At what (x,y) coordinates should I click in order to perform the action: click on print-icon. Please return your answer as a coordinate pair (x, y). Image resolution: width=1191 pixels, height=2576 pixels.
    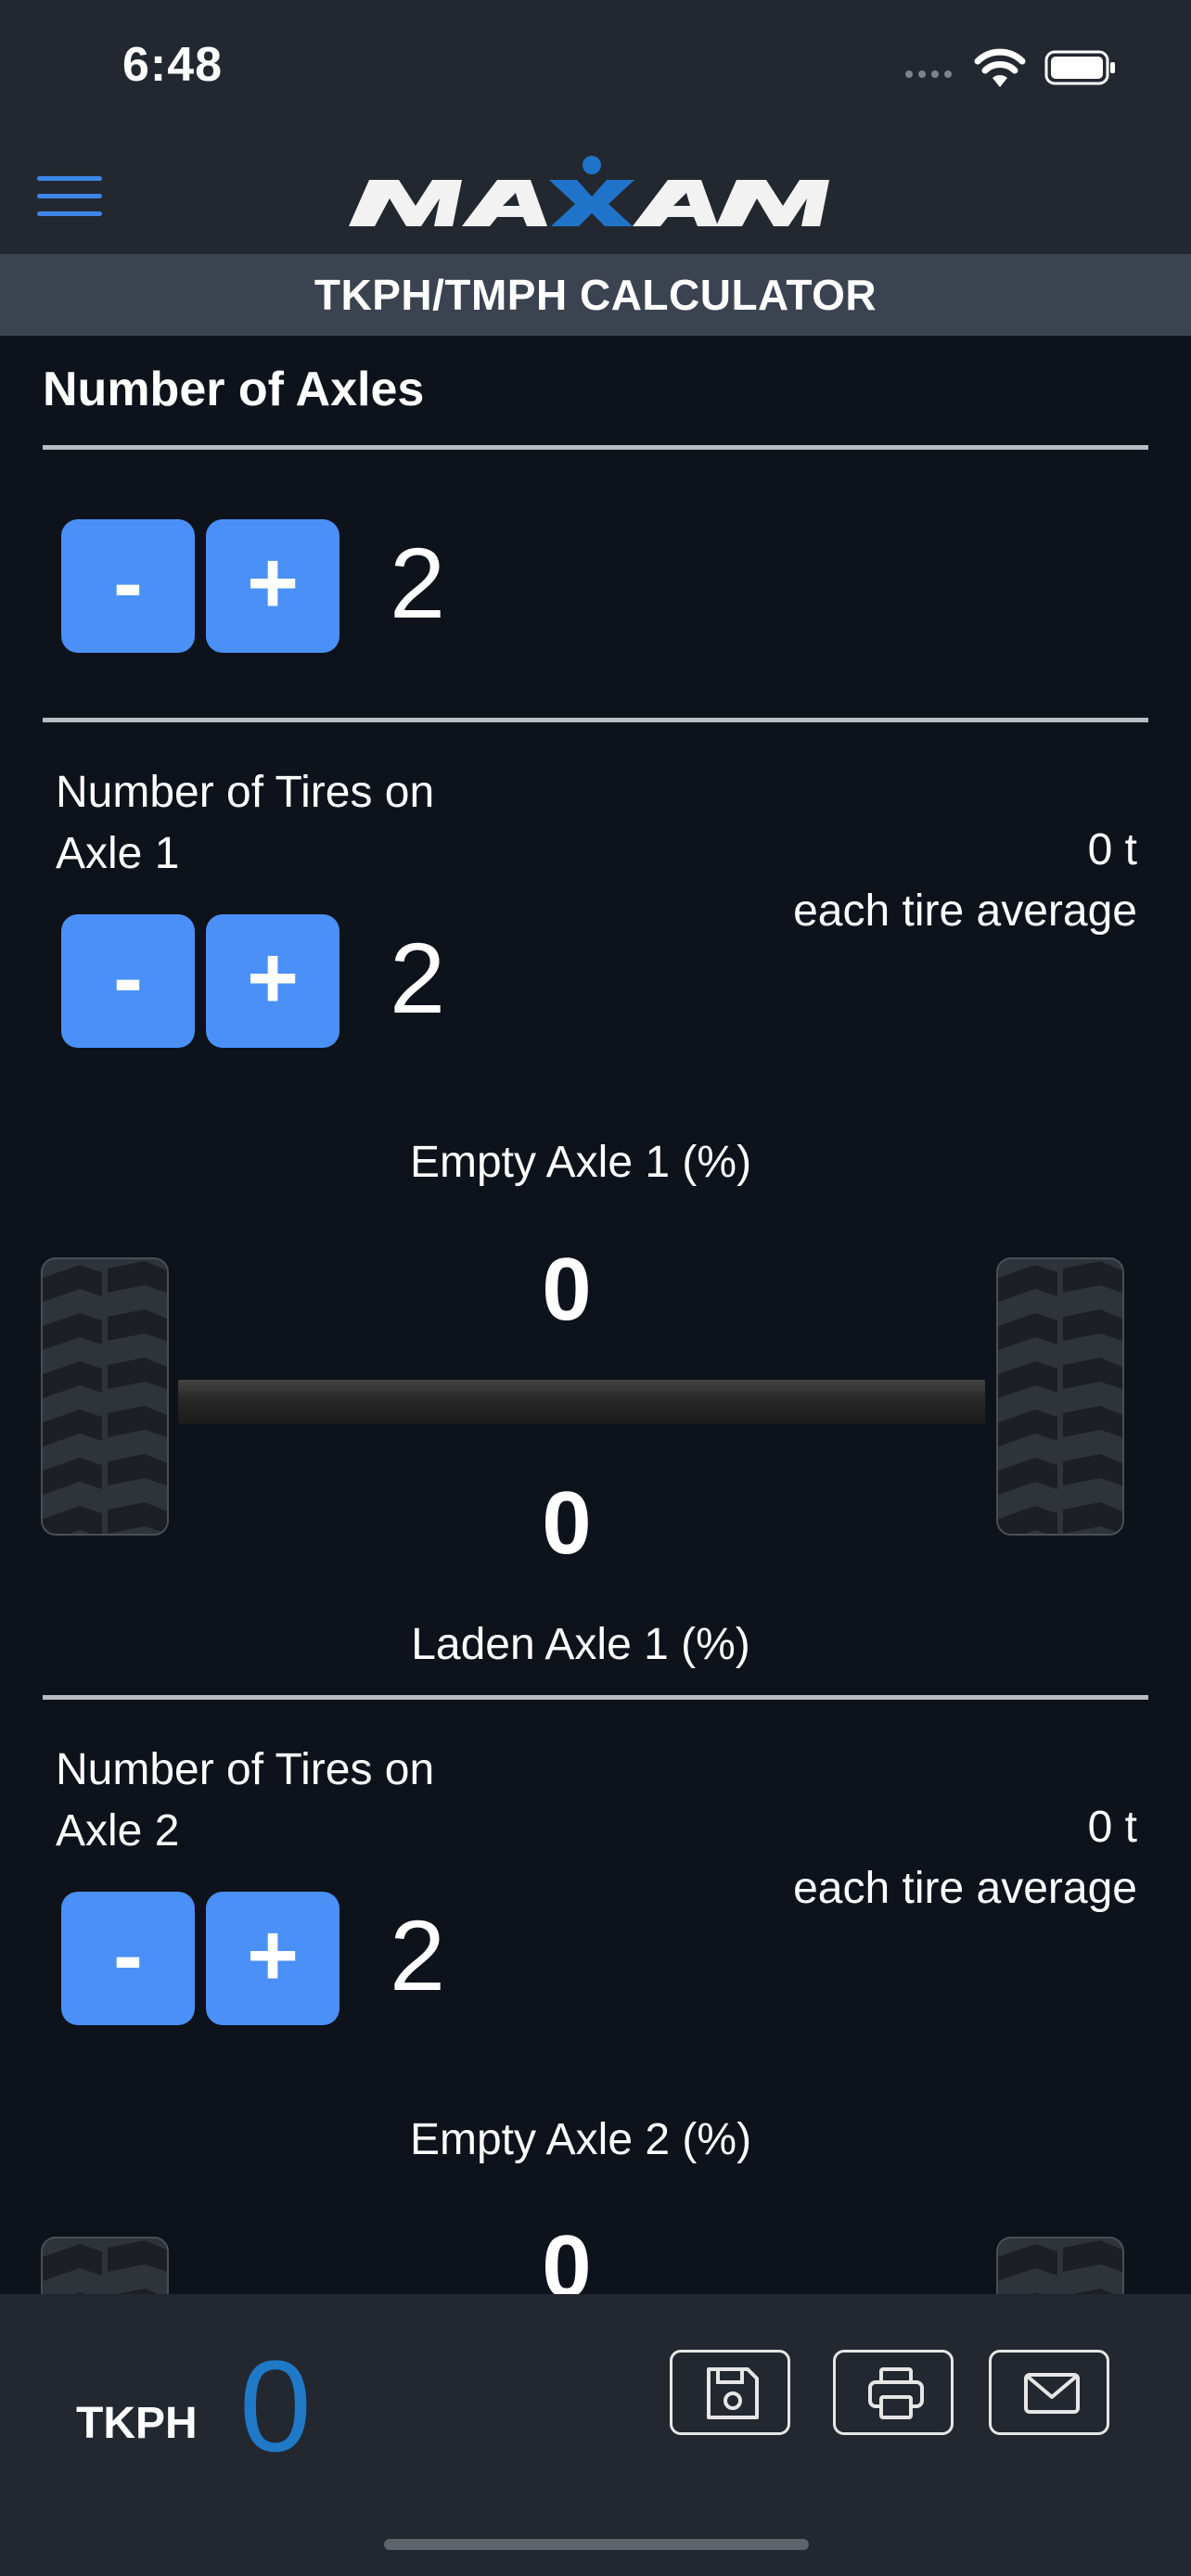
    Looking at the image, I should click on (896, 2393).